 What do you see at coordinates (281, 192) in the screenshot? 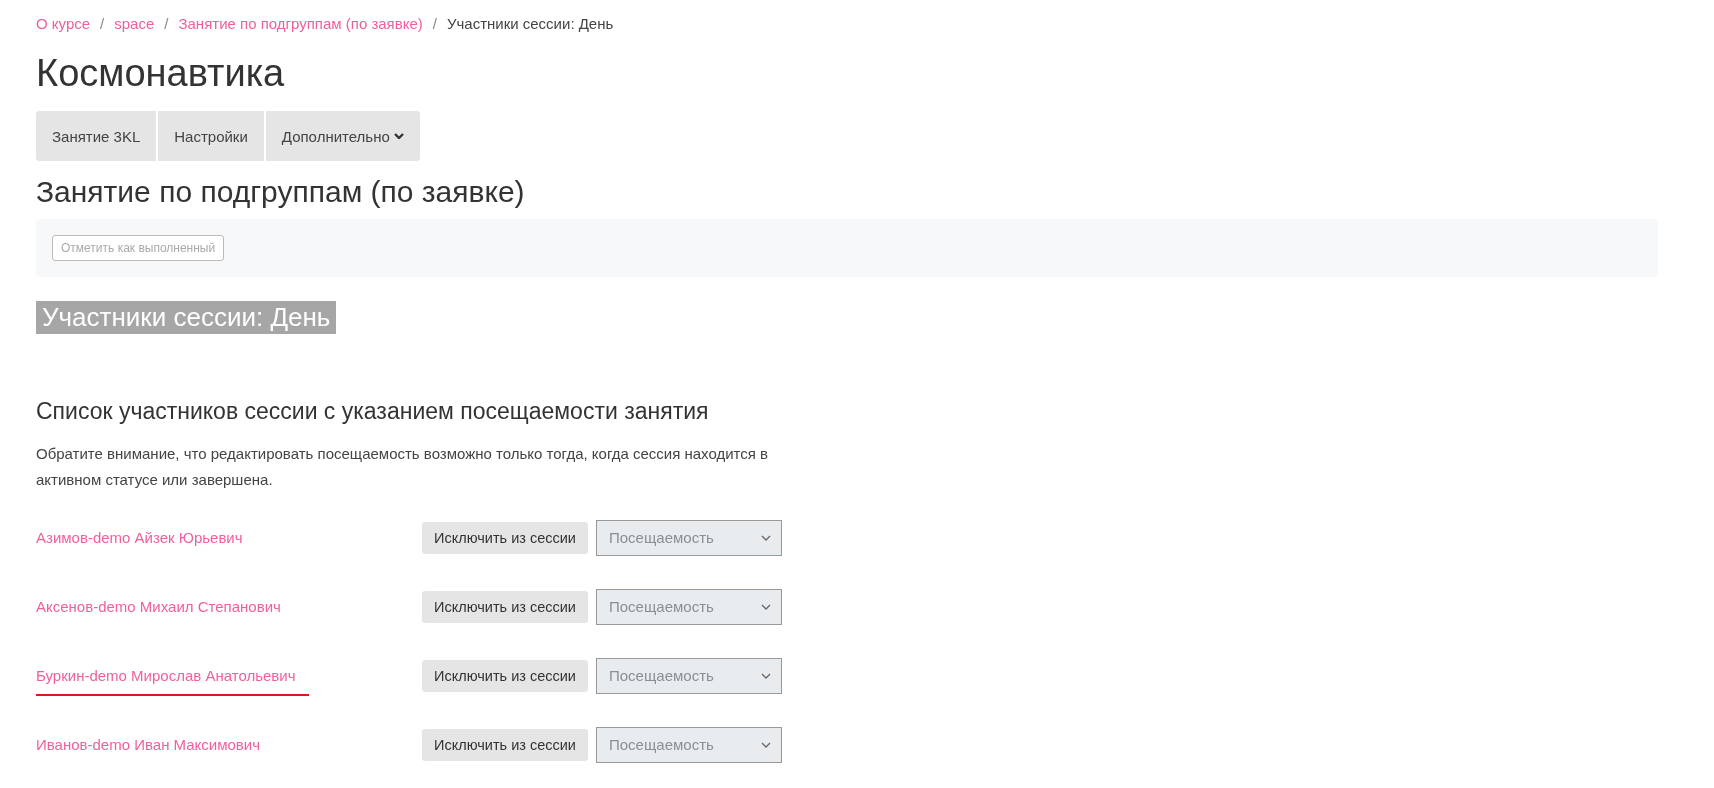
I see `activity-title: Занятие по подгруппам (по заявке)` at bounding box center [281, 192].